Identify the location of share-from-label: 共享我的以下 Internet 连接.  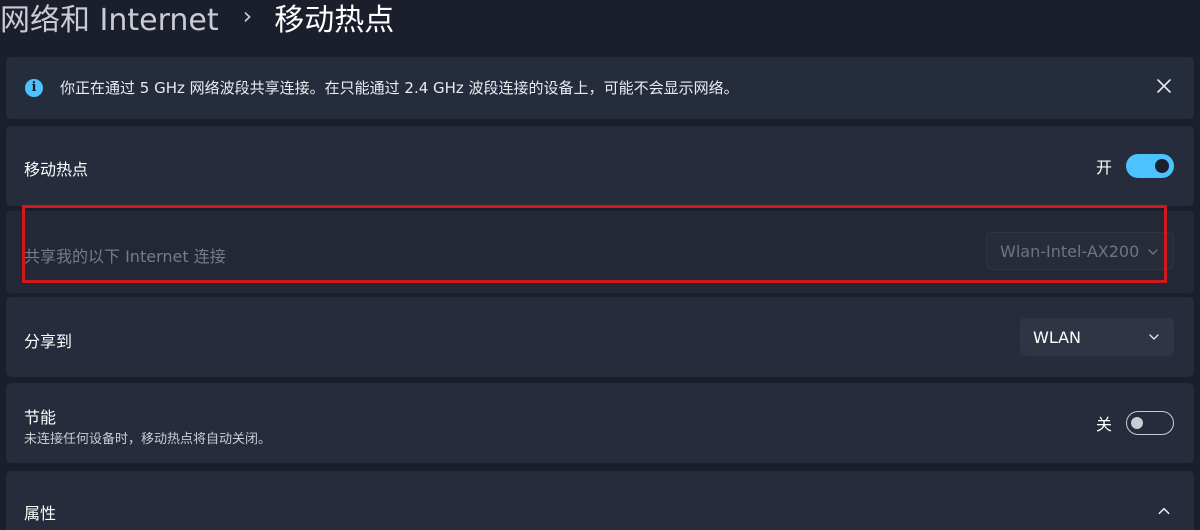
(125, 256).